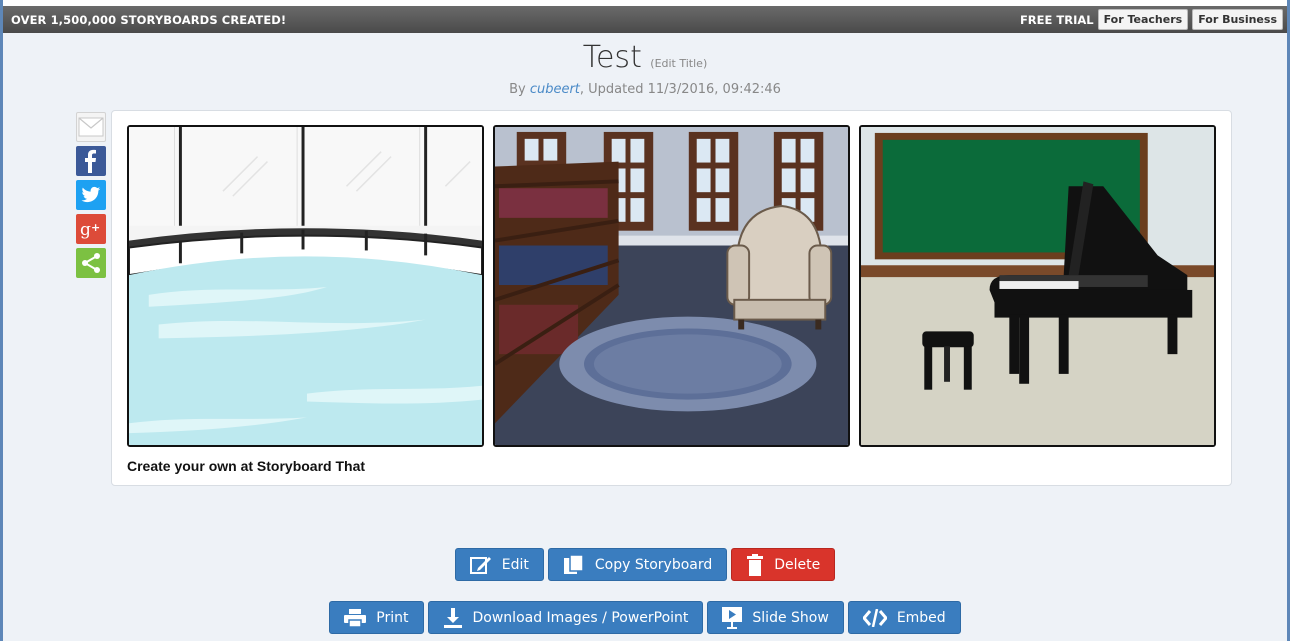  I want to click on title-block: Test (Edit Title), so click(645, 57).